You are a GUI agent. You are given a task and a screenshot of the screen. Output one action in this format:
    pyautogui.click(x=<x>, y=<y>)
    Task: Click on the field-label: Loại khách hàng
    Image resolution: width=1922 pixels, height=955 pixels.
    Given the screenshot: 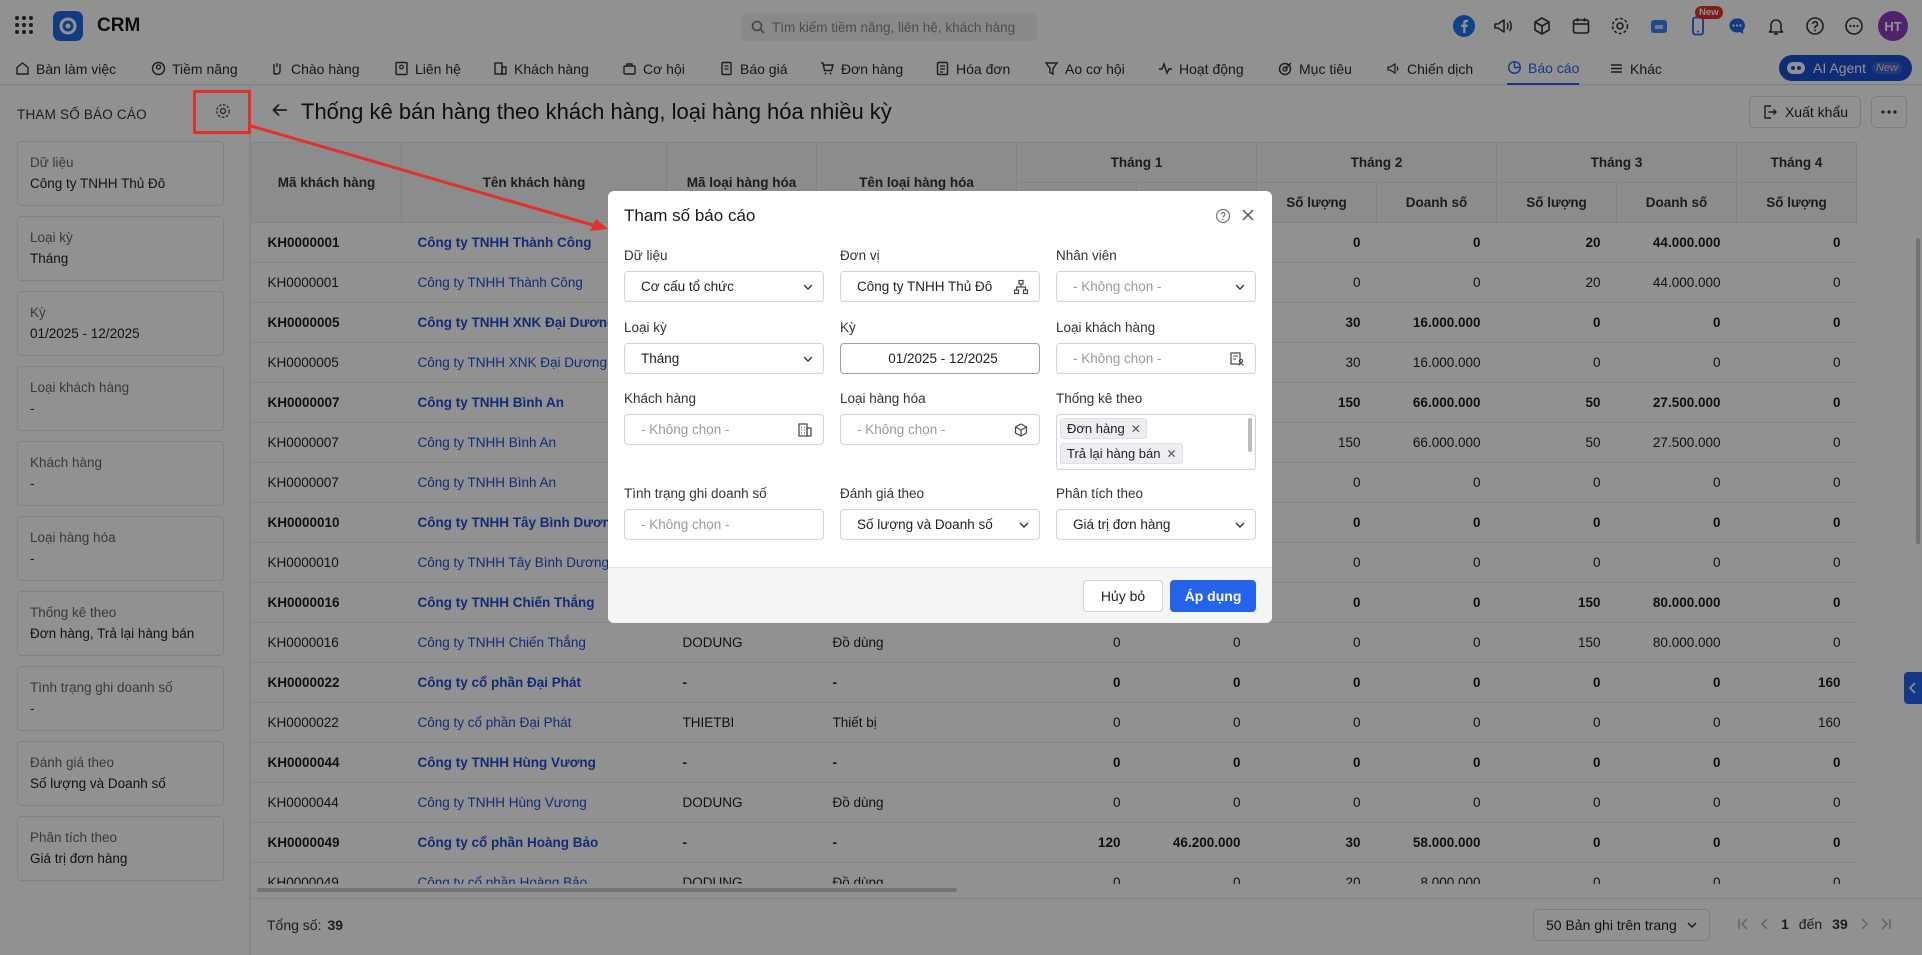 What is the action you would take?
    pyautogui.click(x=1106, y=327)
    